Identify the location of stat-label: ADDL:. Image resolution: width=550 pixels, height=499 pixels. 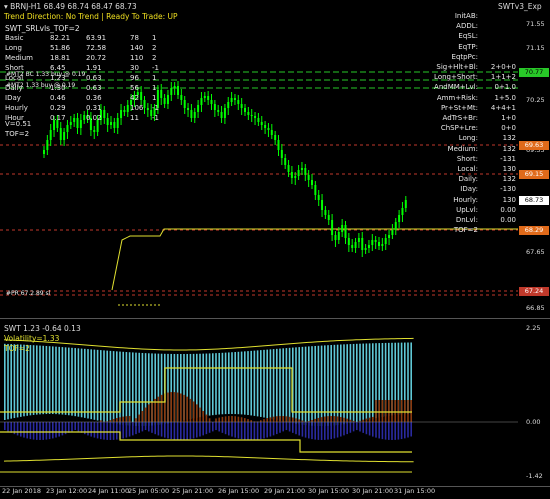
(467, 26).